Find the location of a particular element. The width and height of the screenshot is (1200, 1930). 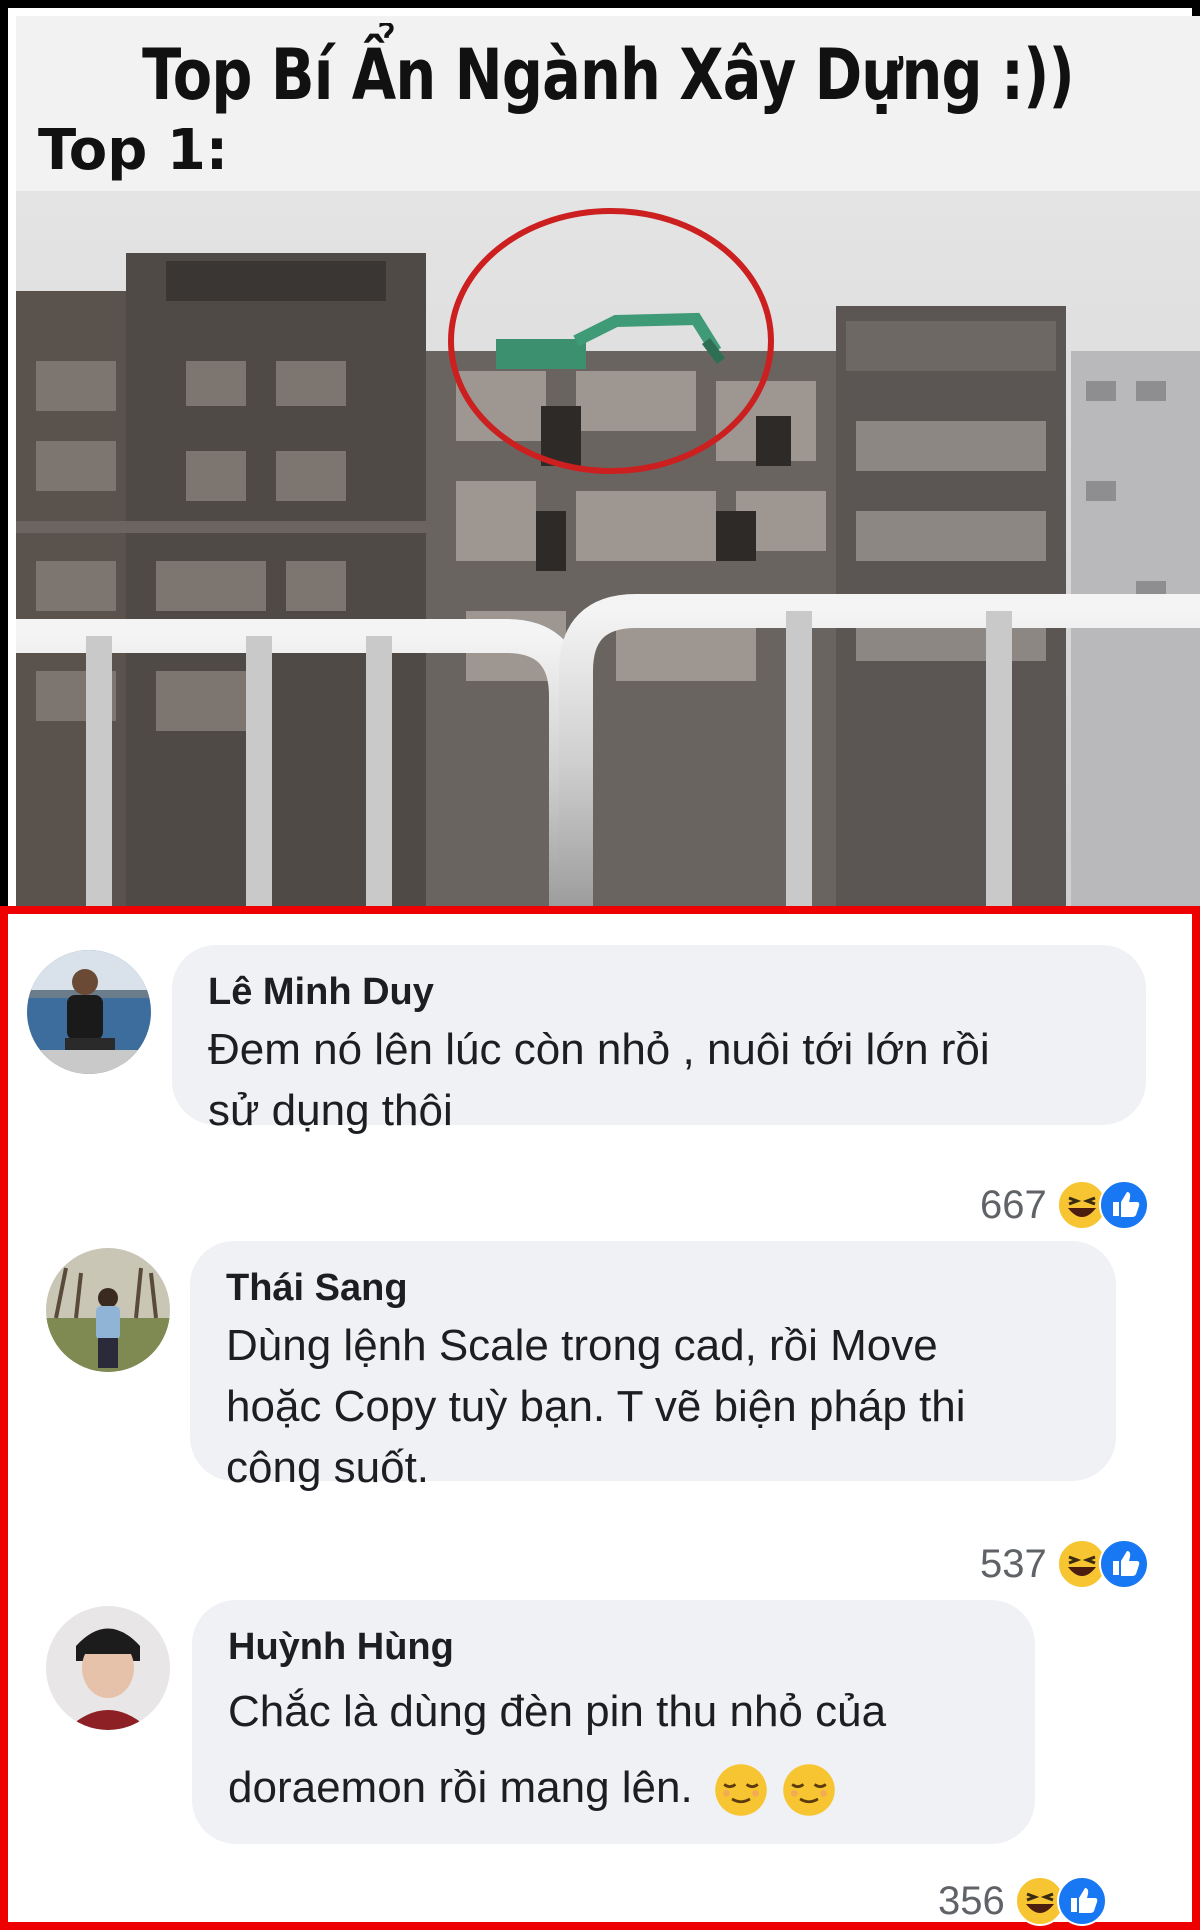

comment-text-line: công suốt. is located at coordinates (328, 1467).